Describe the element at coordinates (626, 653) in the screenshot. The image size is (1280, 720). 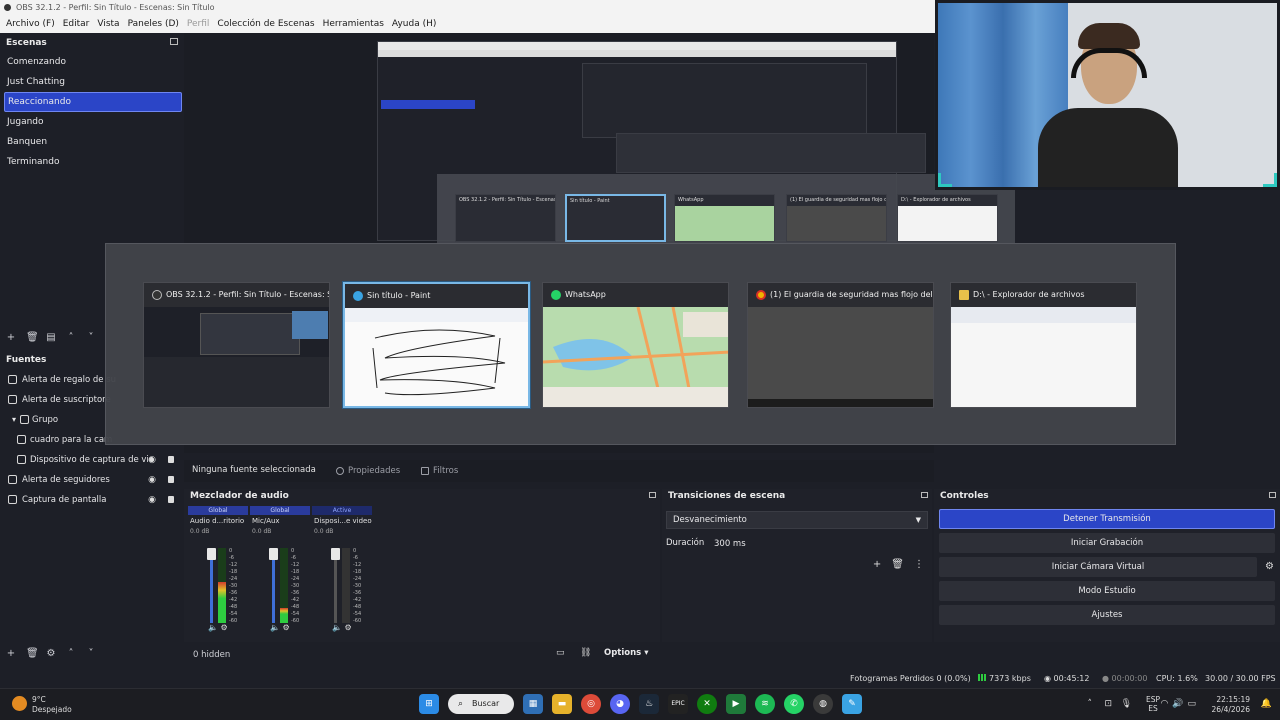
I see `options-button: Options ▾` at that location.